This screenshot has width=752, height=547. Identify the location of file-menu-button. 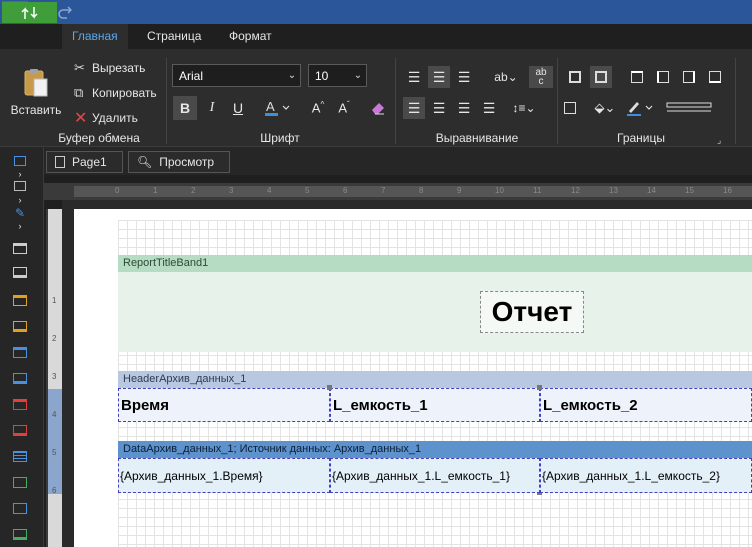
(29, 12).